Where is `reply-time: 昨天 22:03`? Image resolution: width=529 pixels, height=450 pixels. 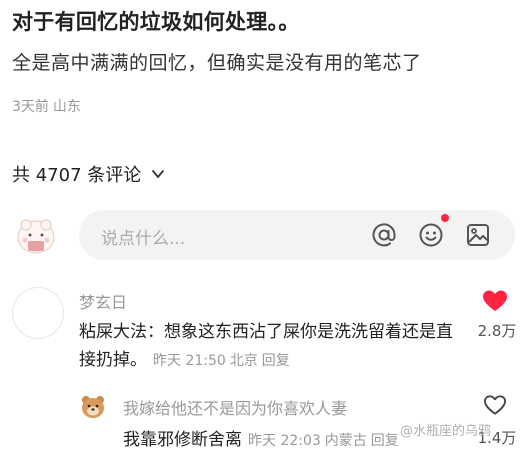
reply-time: 昨天 22:03 is located at coordinates (284, 441).